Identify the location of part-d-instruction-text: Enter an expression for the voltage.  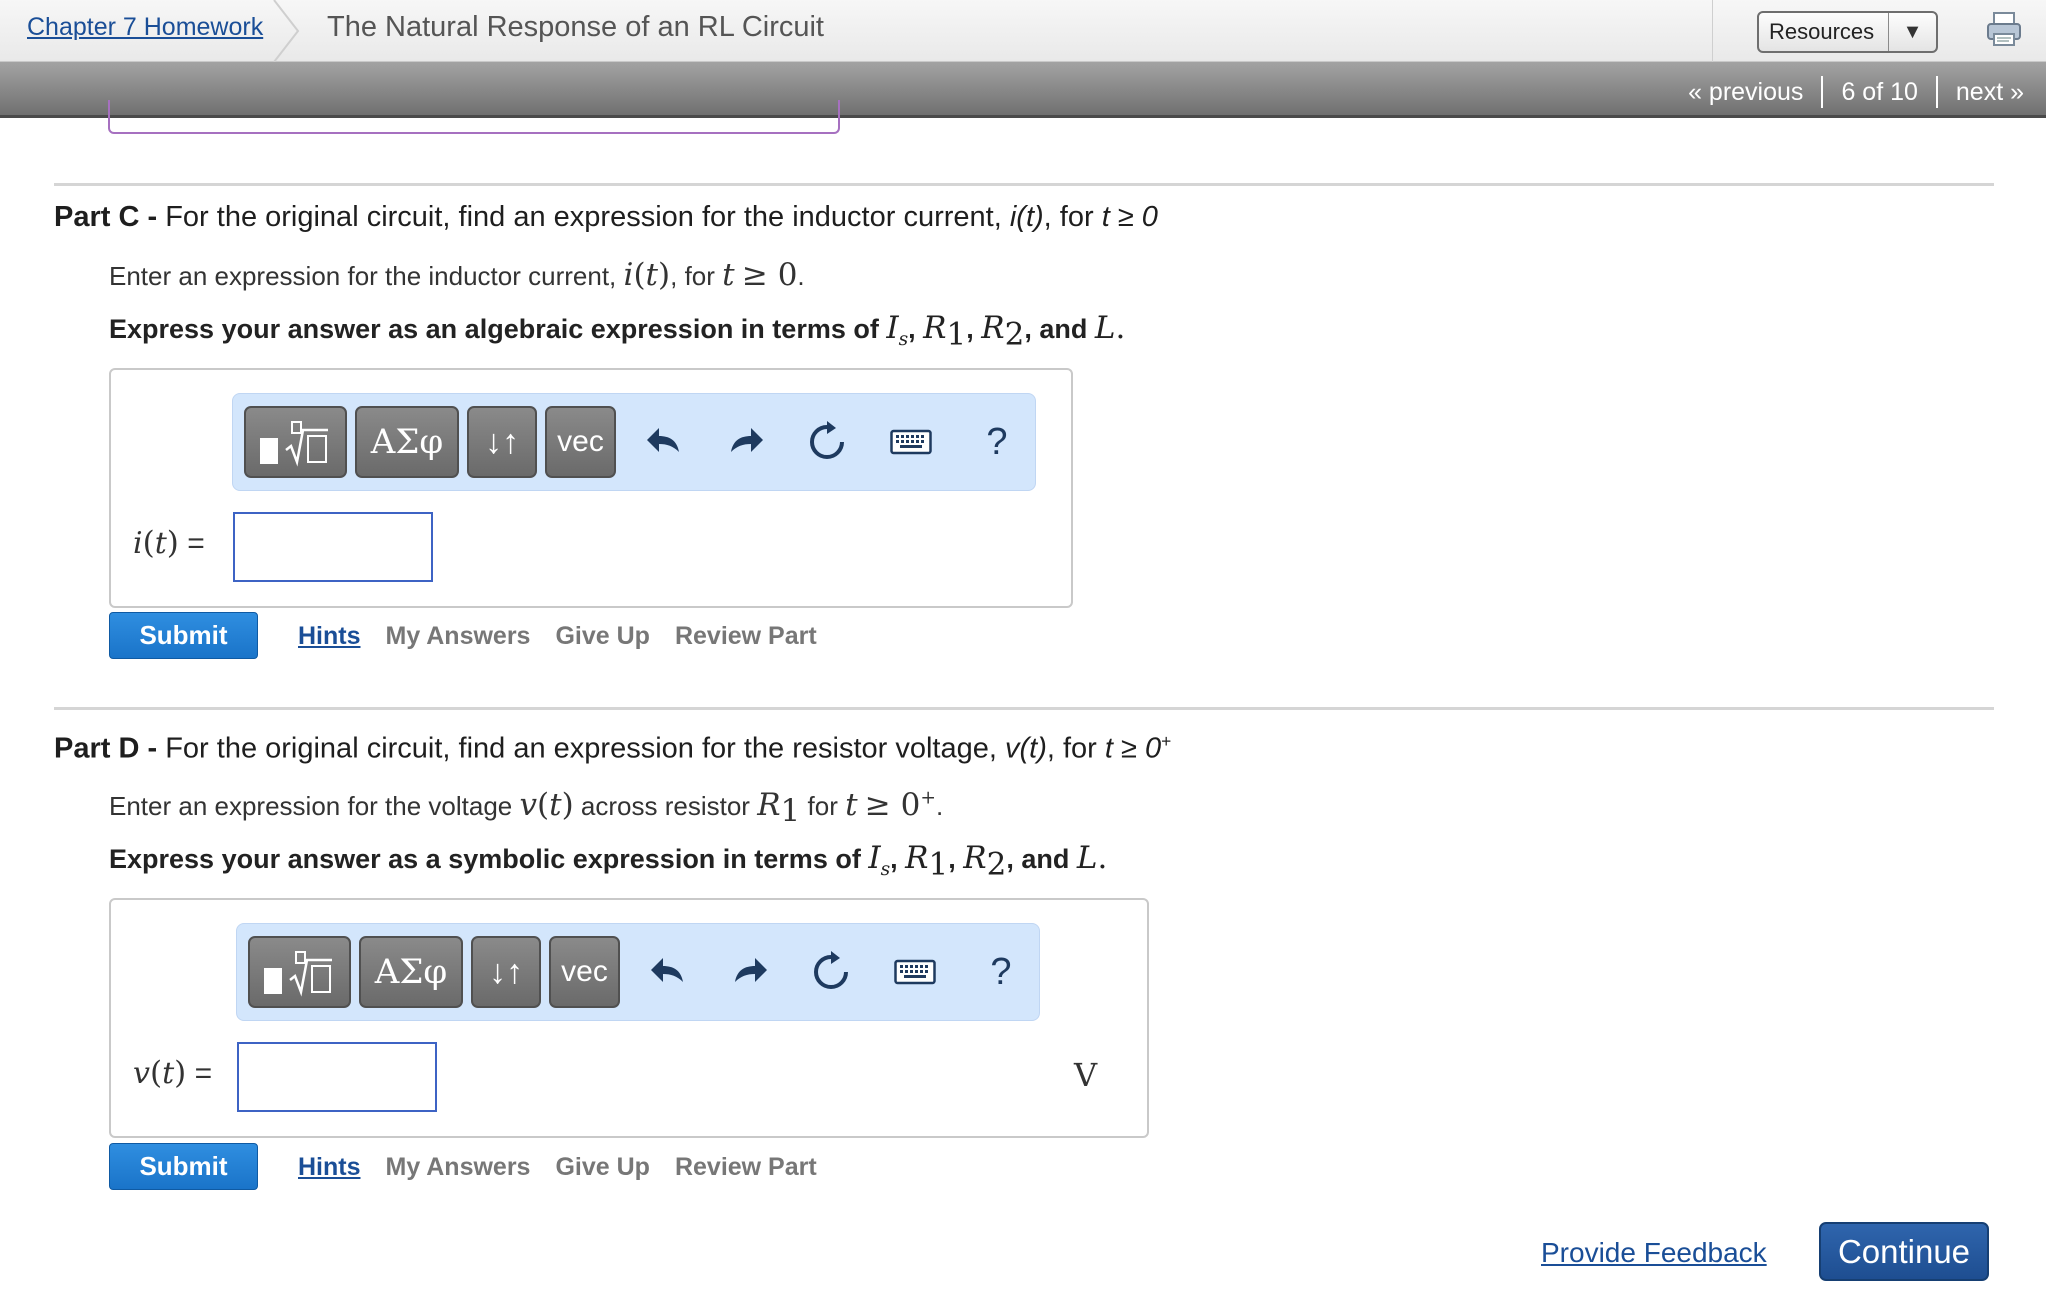
(311, 806).